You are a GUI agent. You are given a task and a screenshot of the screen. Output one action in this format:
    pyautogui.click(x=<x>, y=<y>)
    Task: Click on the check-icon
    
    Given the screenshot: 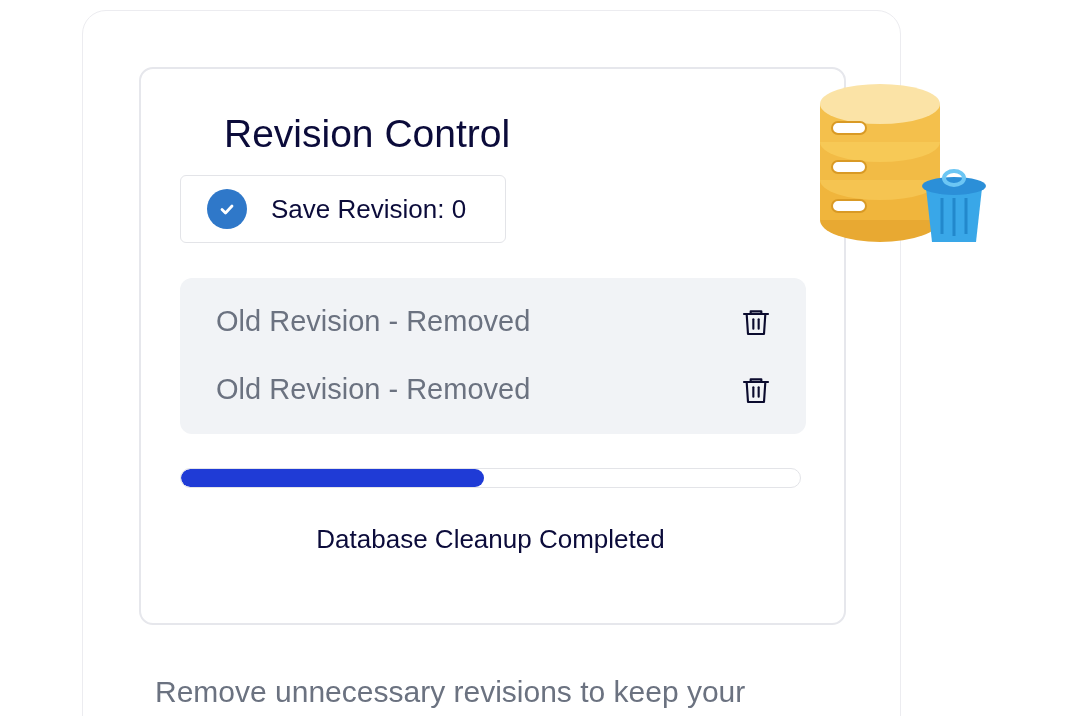 What is the action you would take?
    pyautogui.click(x=227, y=209)
    